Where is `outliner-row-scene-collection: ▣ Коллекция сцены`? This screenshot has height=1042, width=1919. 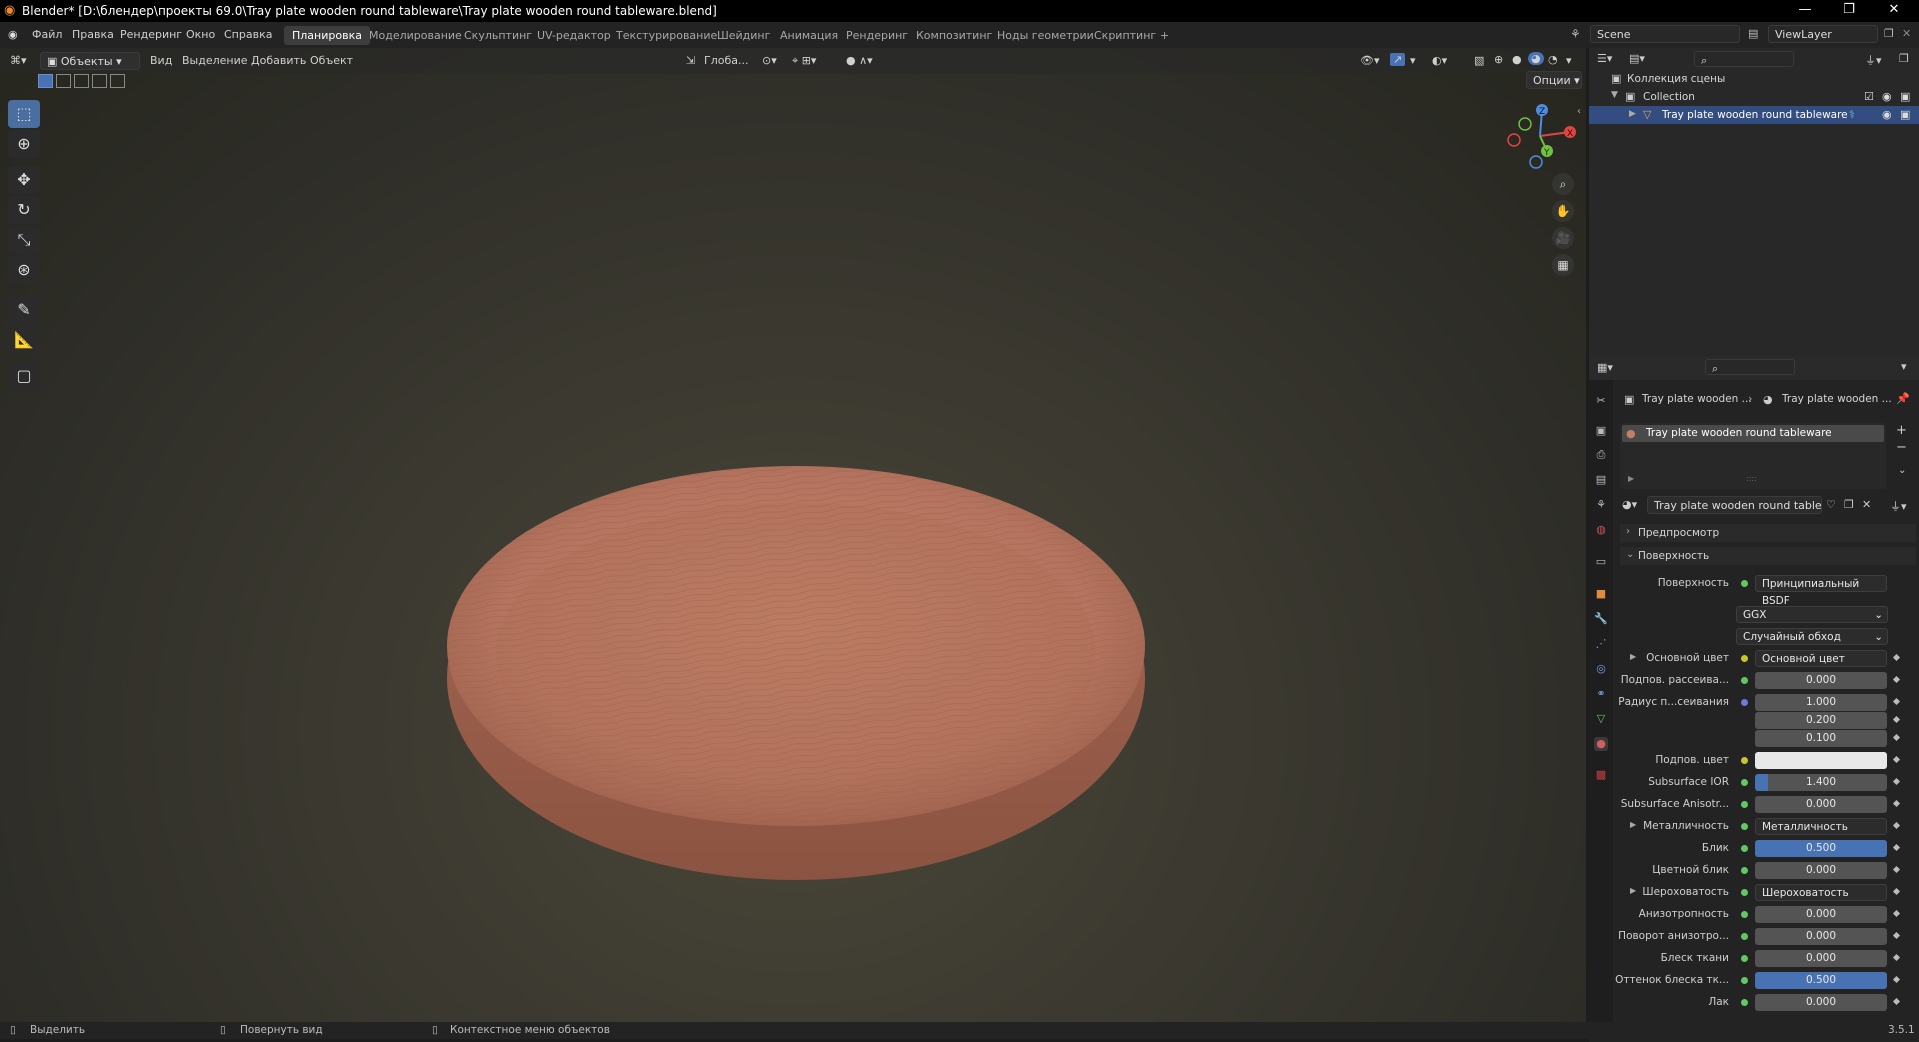 outliner-row-scene-collection: ▣ Коллекция сцены is located at coordinates (1754, 79).